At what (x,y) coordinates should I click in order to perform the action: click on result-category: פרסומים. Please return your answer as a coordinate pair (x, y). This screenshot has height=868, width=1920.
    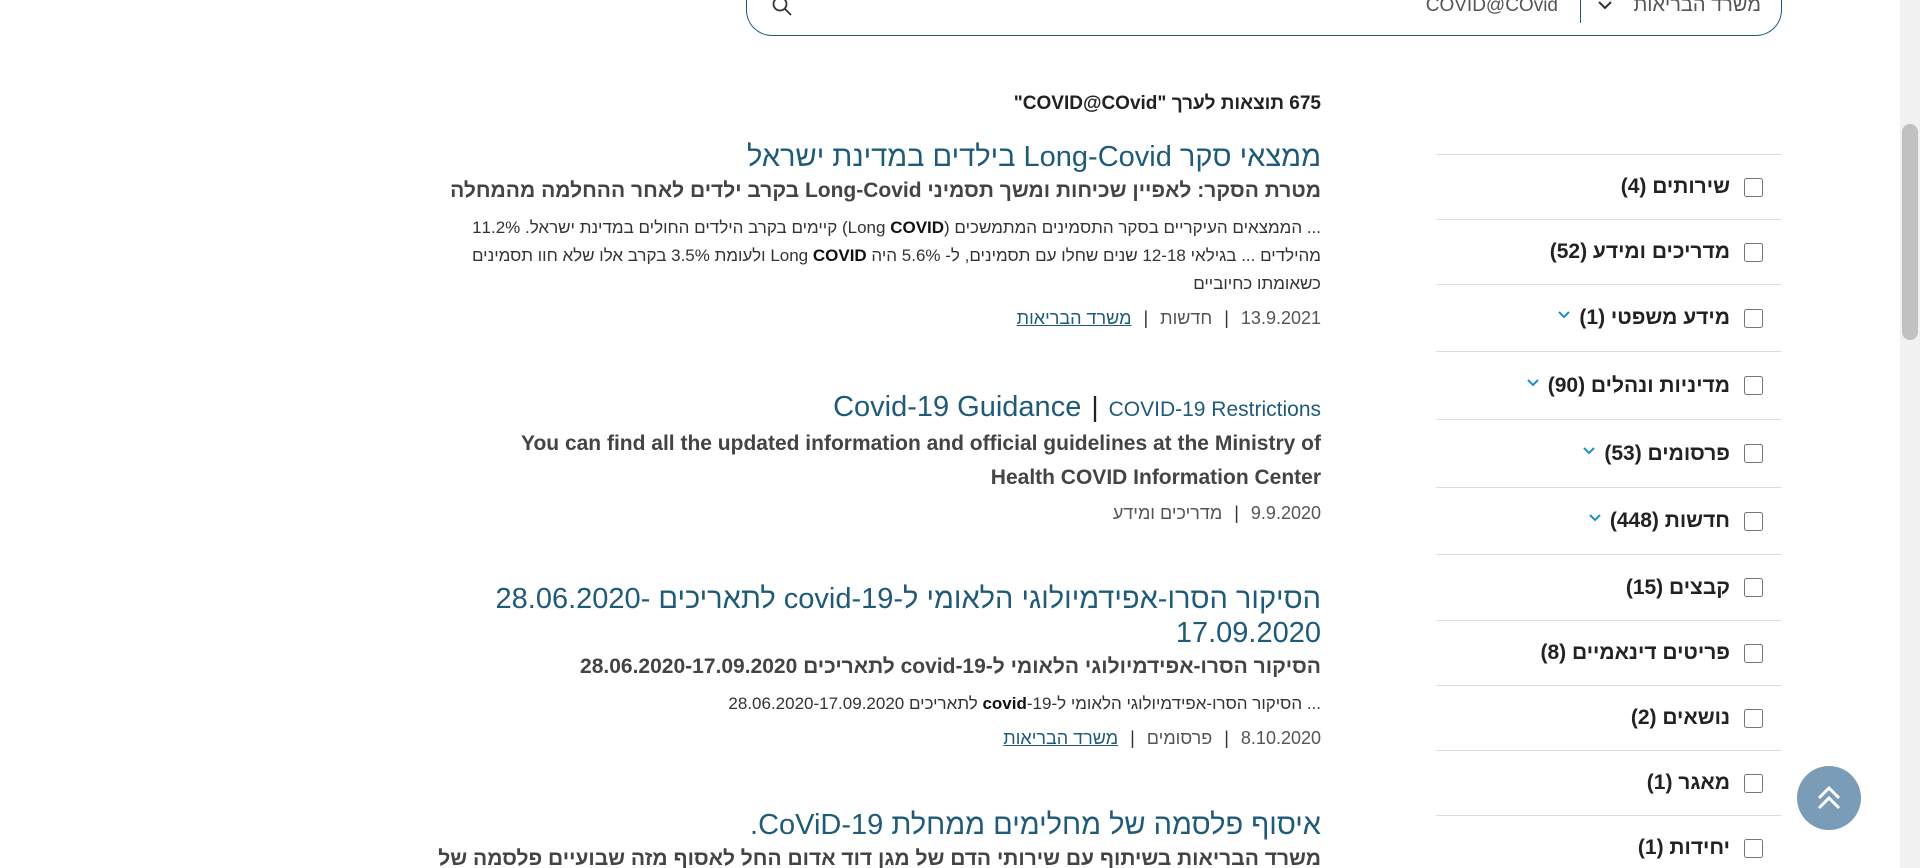
    Looking at the image, I should click on (1179, 738).